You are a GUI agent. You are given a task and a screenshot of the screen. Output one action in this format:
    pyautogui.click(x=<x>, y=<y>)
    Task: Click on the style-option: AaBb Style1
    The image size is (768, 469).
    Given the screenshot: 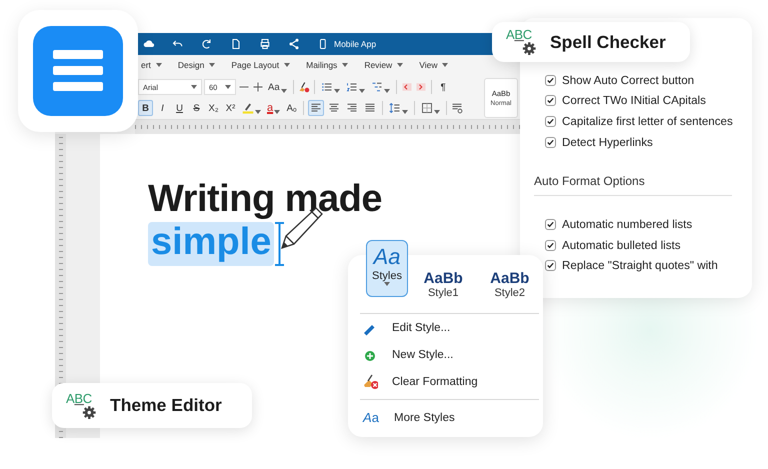 What is the action you would take?
    pyautogui.click(x=443, y=284)
    